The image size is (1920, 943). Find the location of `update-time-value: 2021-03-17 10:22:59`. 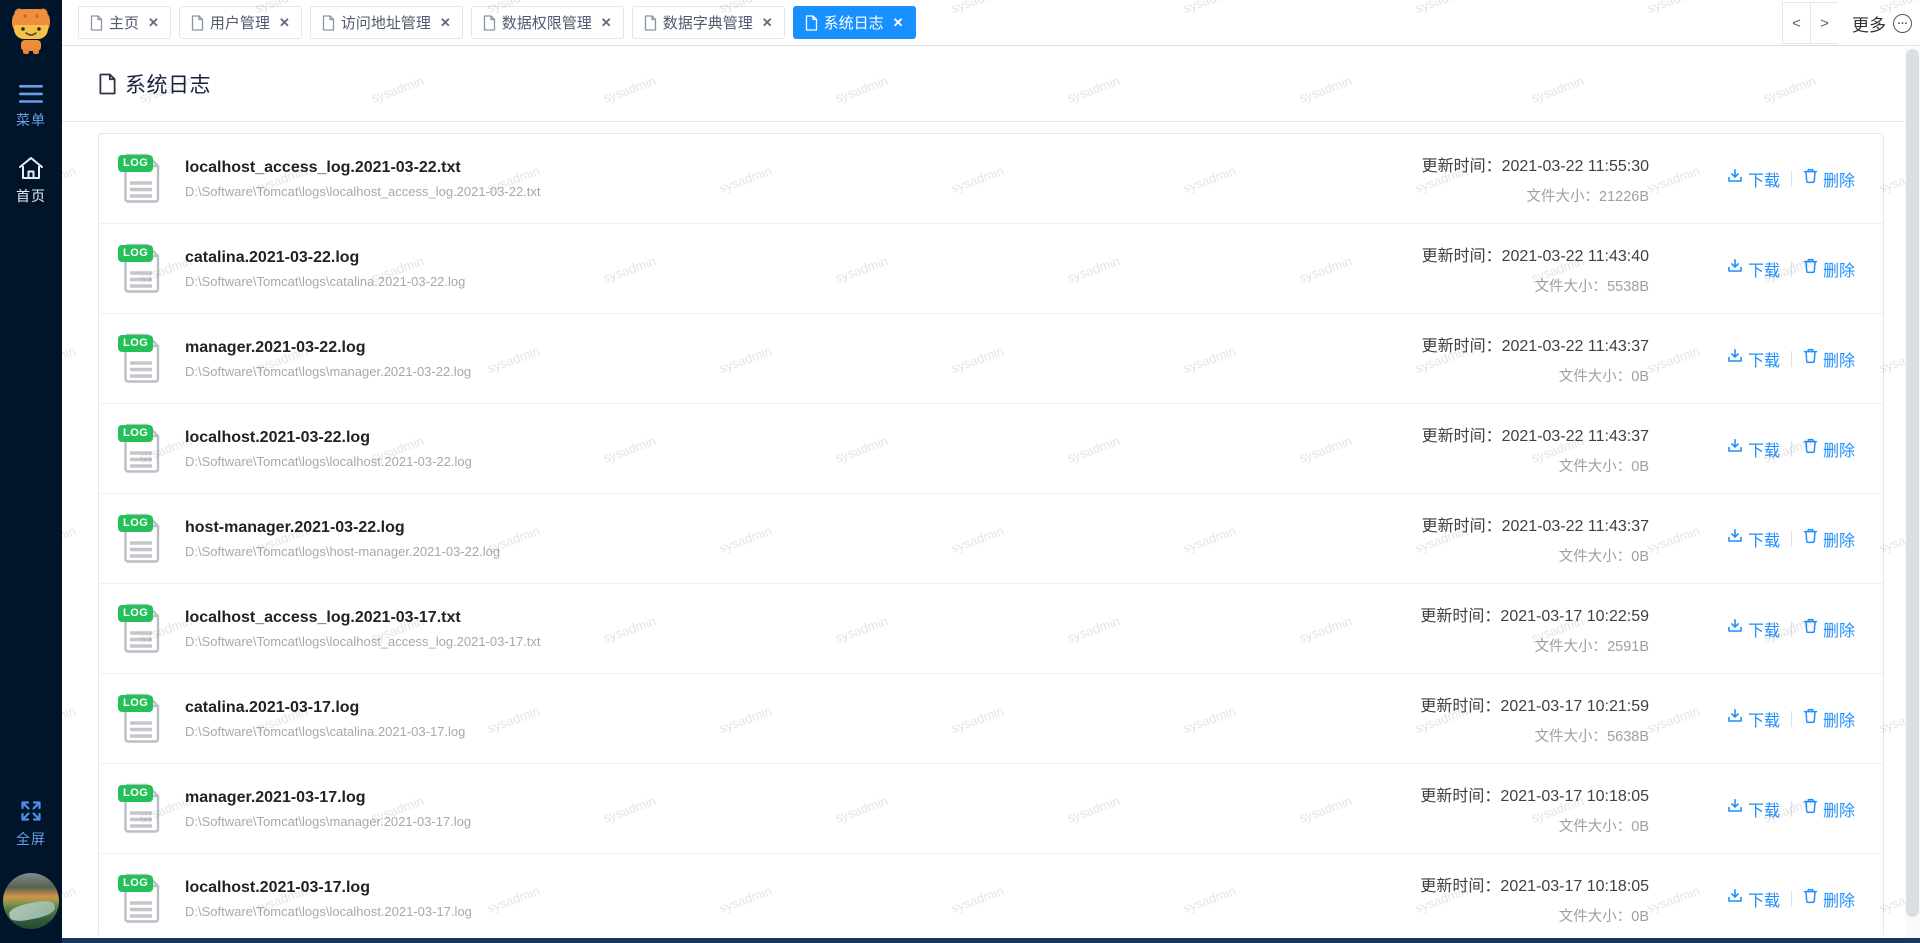

update-time-value: 2021-03-17 10:22:59 is located at coordinates (1574, 616).